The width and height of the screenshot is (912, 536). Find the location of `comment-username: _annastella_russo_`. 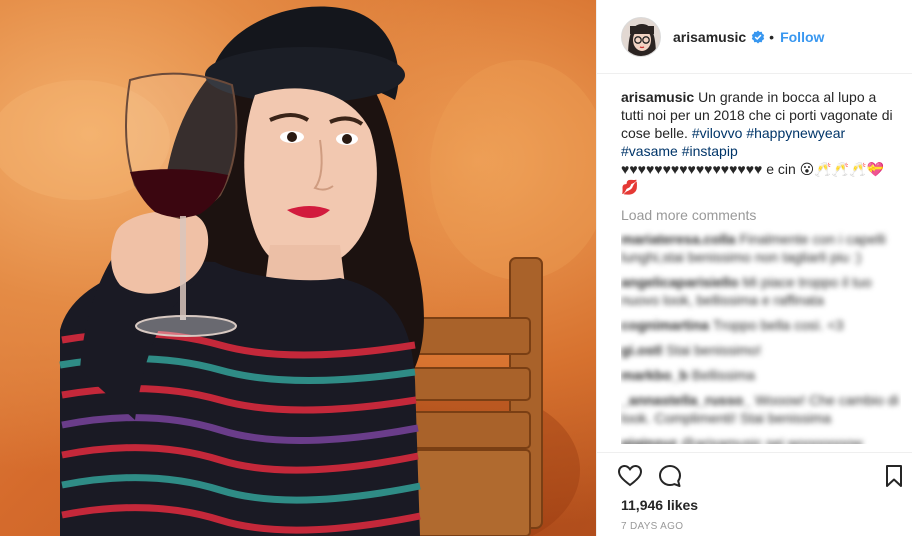

comment-username: _annastella_russo_ is located at coordinates (686, 400).